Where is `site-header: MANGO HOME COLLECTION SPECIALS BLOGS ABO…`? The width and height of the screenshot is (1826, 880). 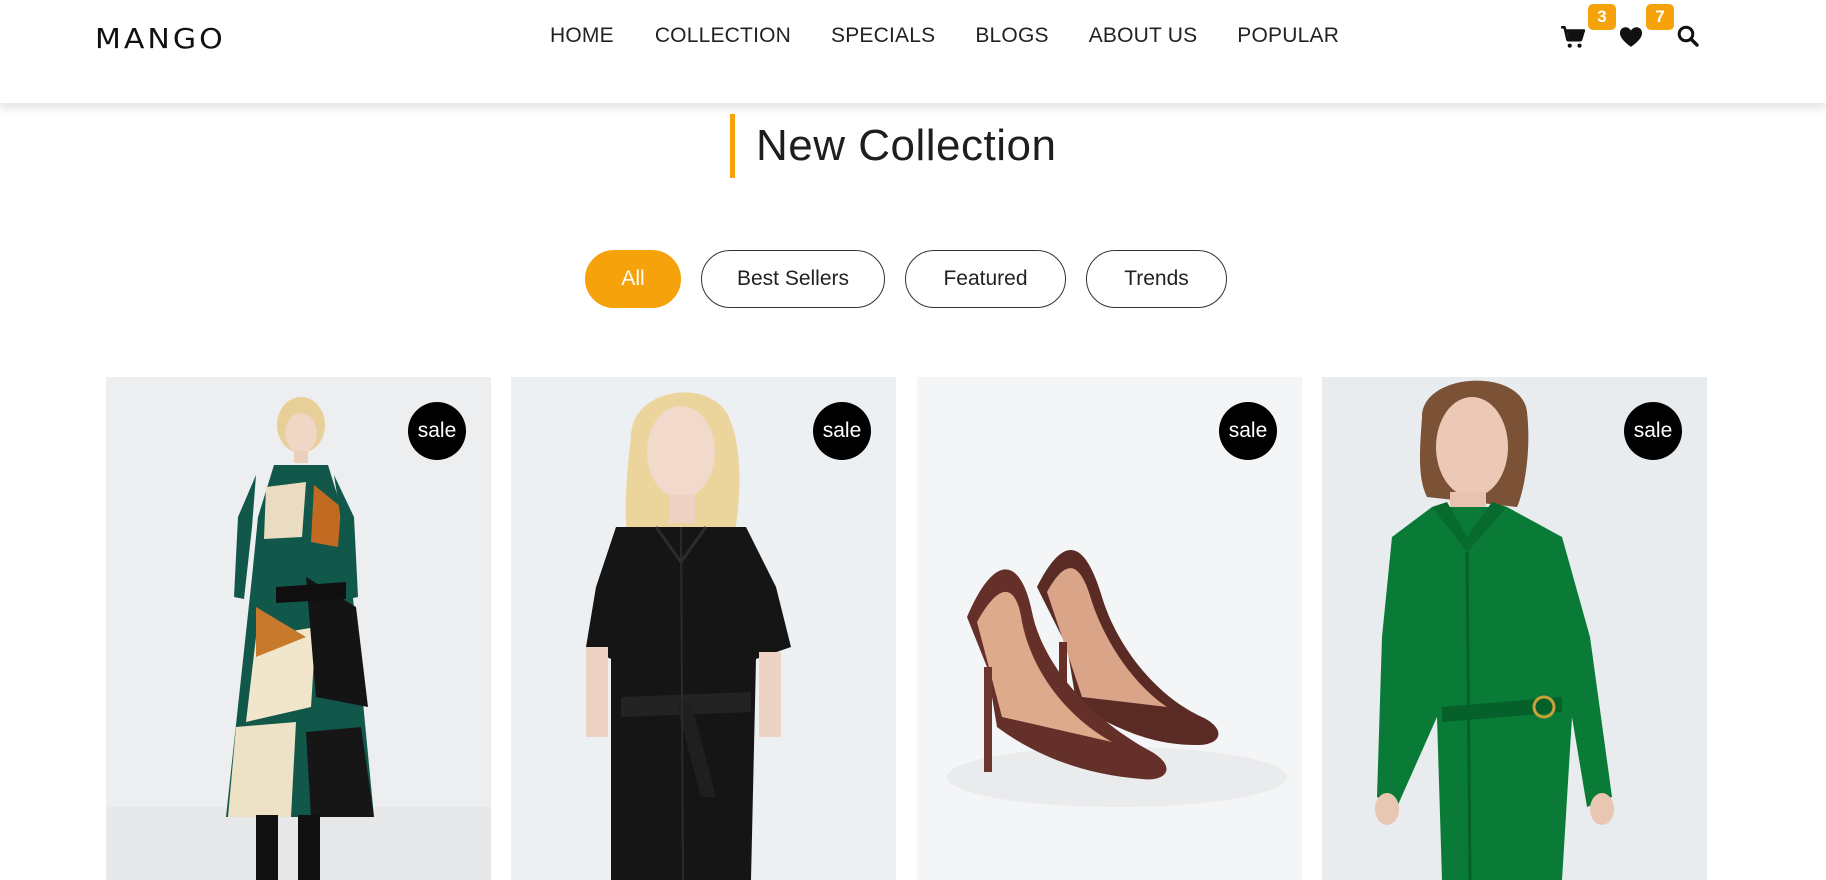 site-header: MANGO HOME COLLECTION SPECIALS BLOGS ABO… is located at coordinates (913, 51).